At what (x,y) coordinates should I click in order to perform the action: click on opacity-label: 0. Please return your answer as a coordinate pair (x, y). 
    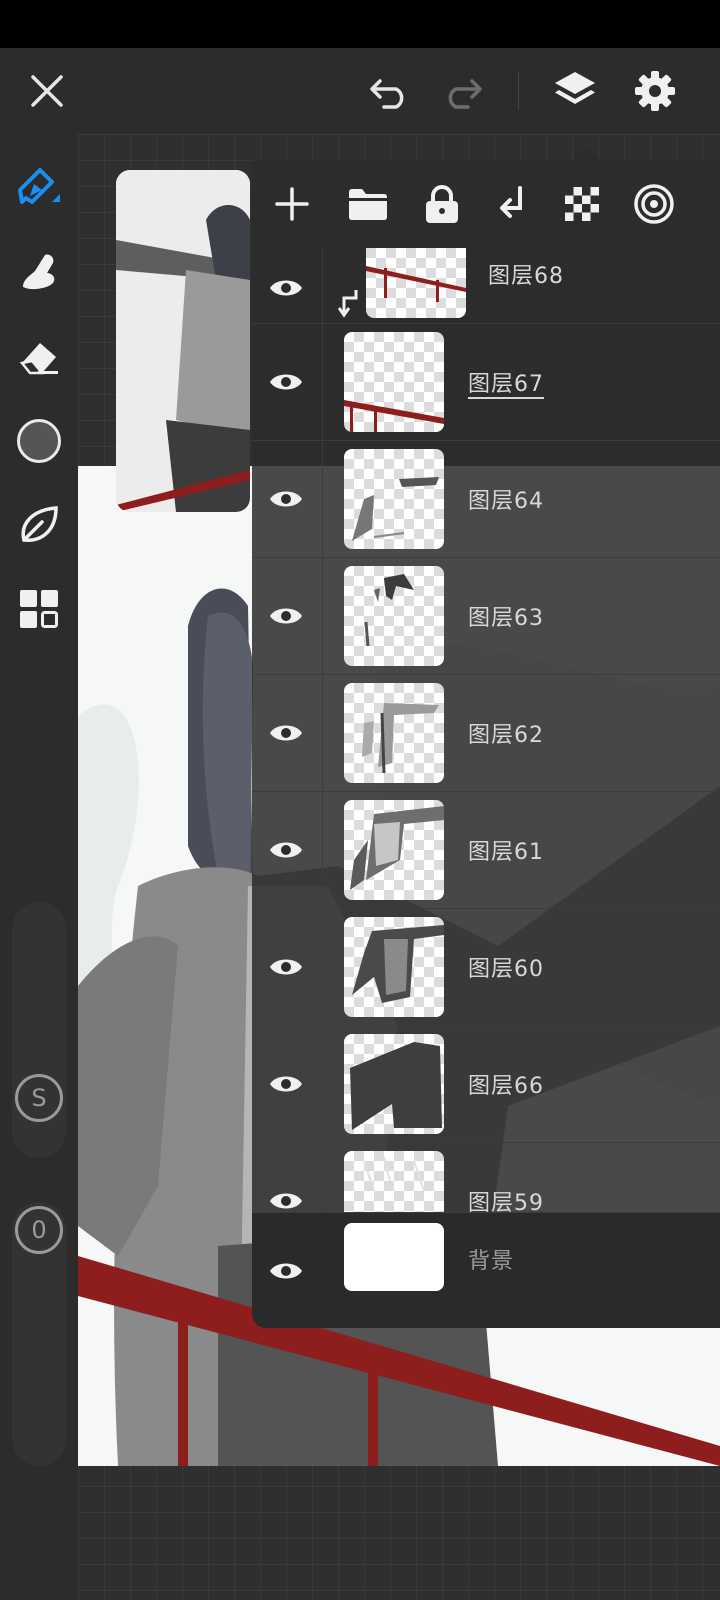
    Looking at the image, I should click on (39, 1230).